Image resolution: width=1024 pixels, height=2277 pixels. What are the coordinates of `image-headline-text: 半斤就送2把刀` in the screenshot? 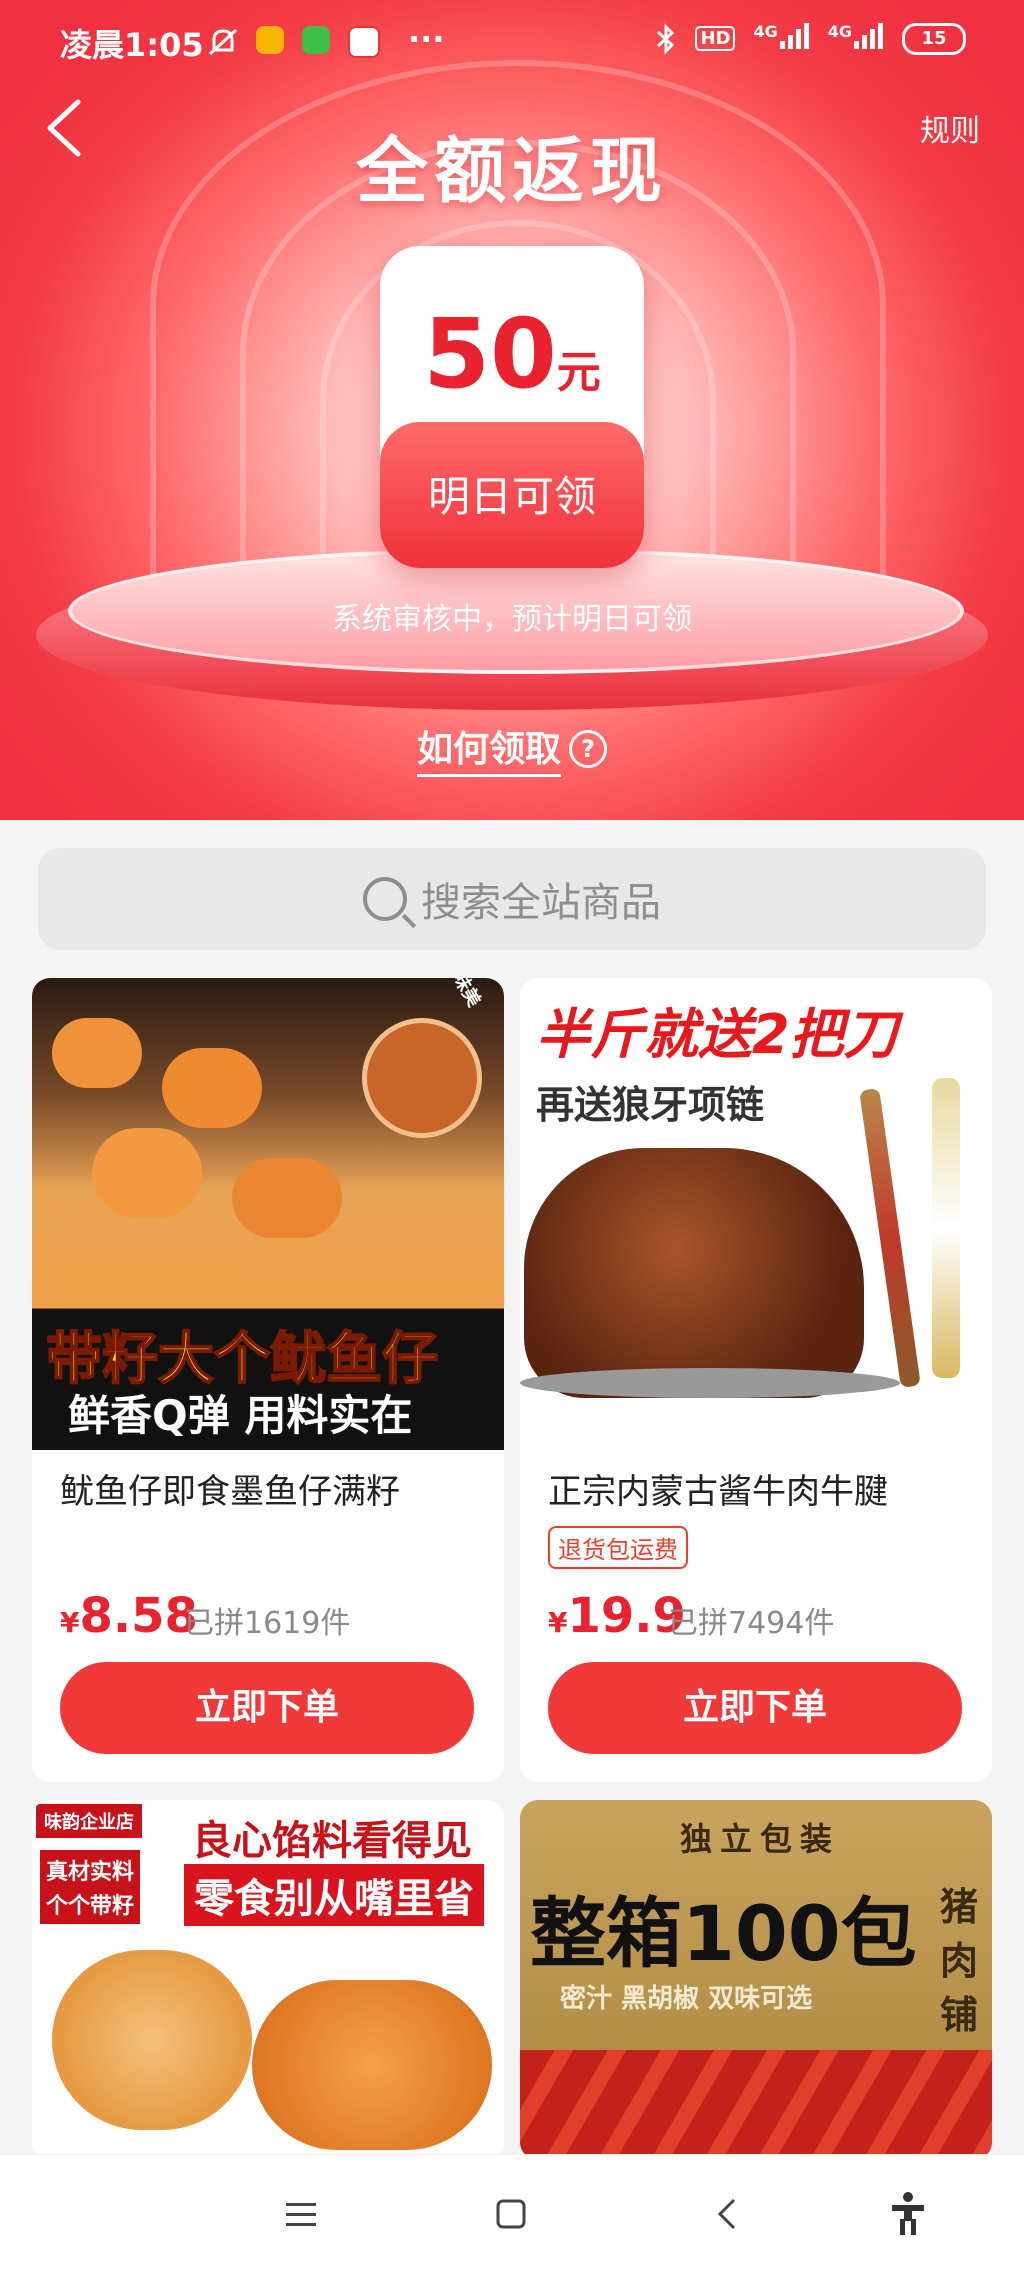 It's located at (717, 1034).